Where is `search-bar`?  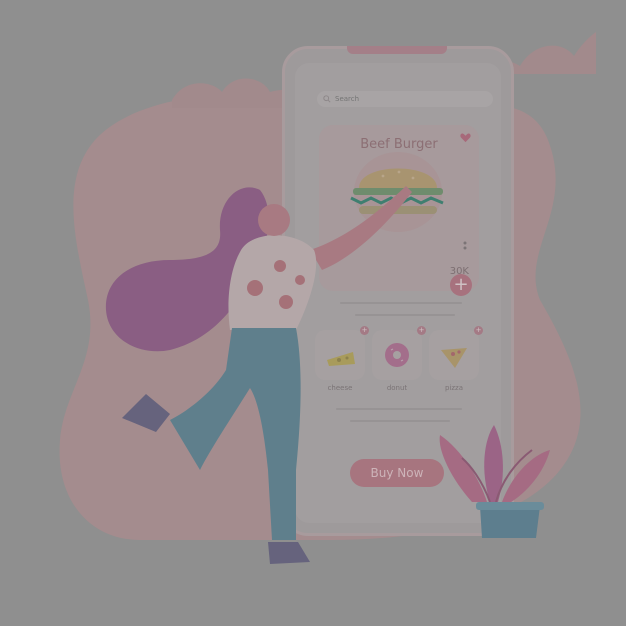
search-bar is located at coordinates (405, 99).